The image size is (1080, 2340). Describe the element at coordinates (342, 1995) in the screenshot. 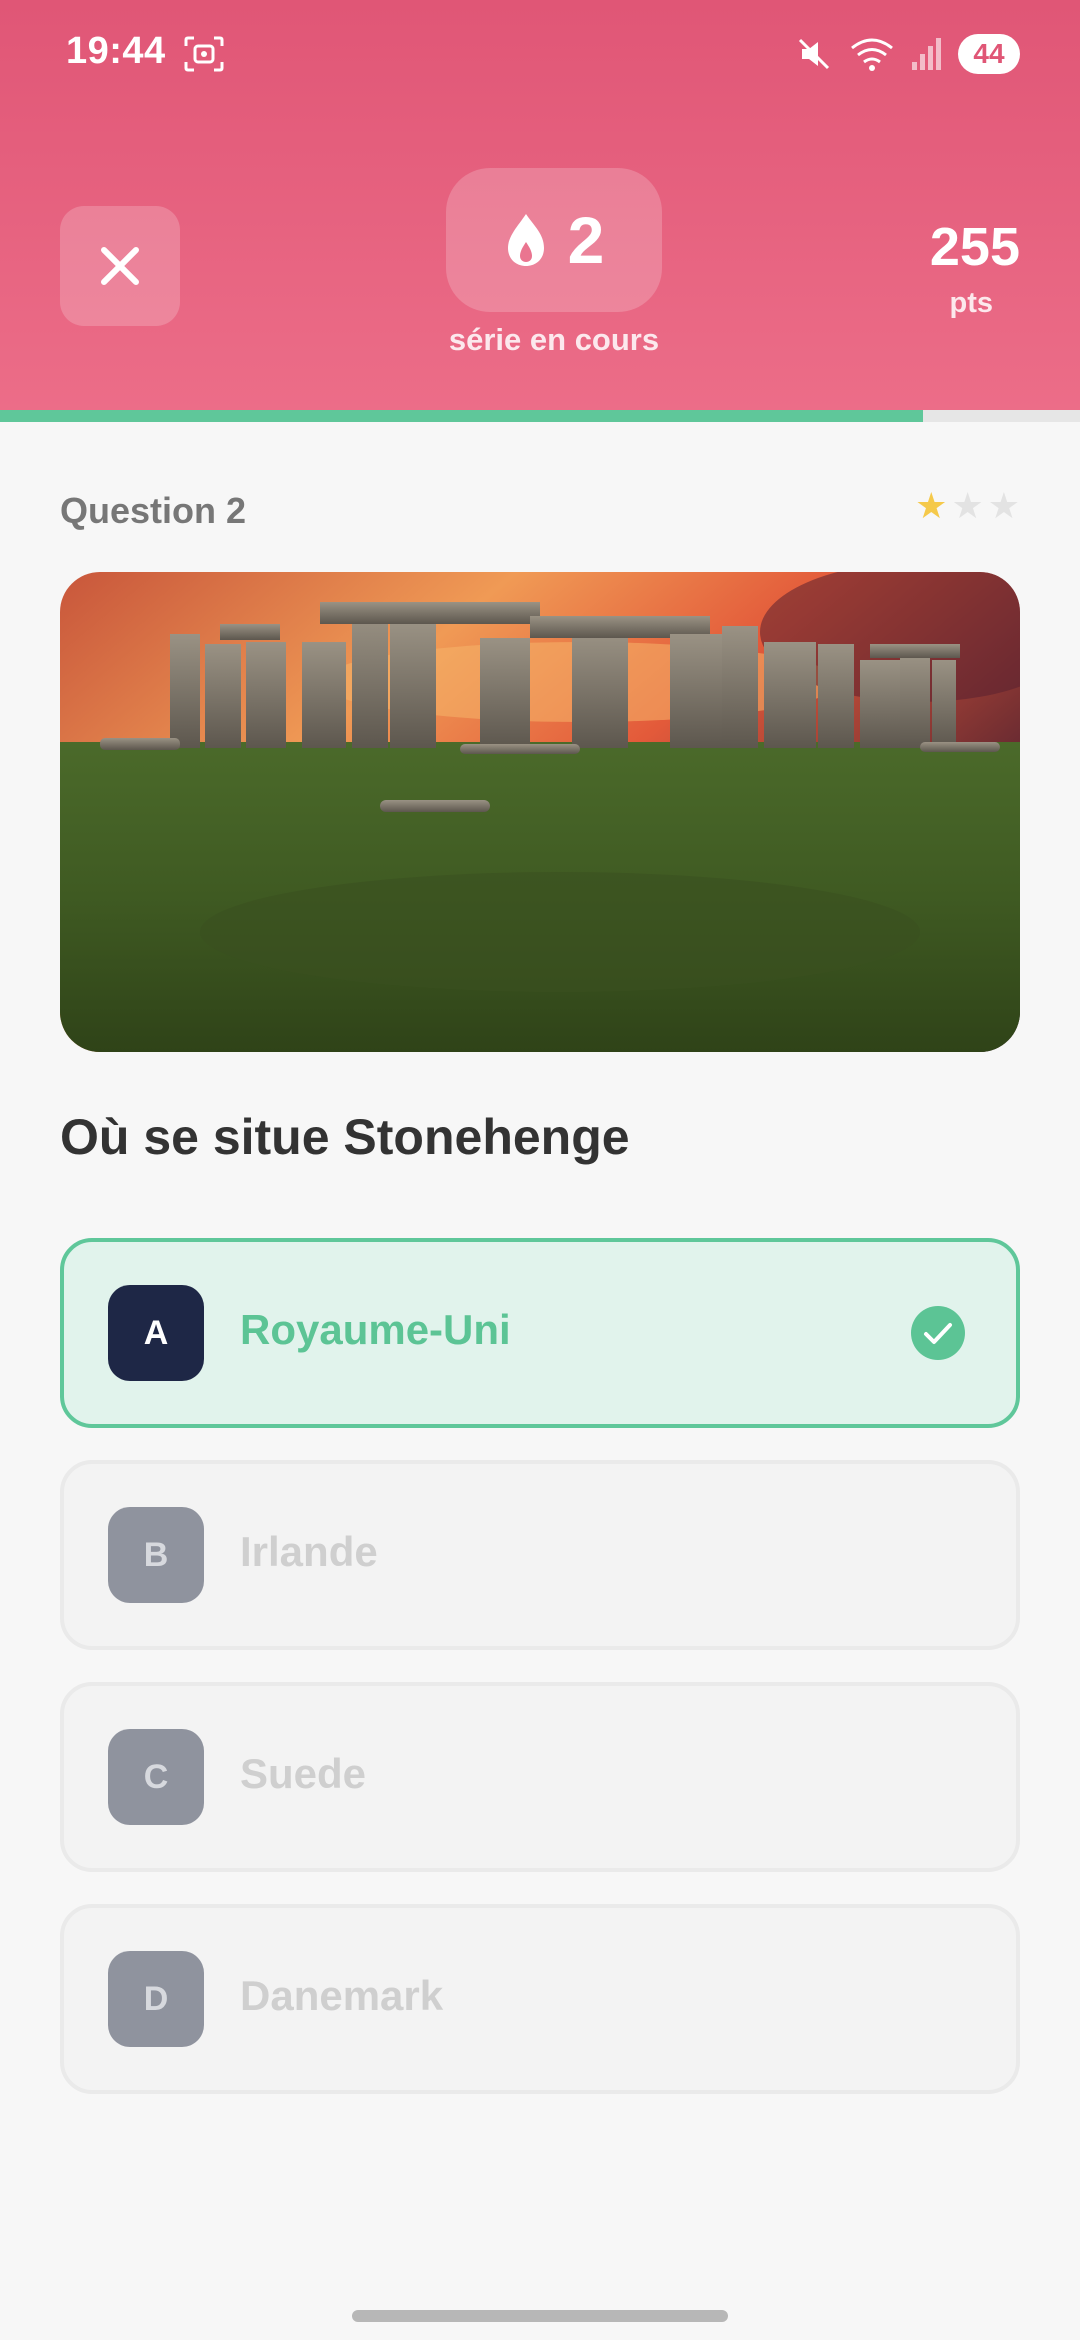

I see `answer-label: Danemark` at that location.